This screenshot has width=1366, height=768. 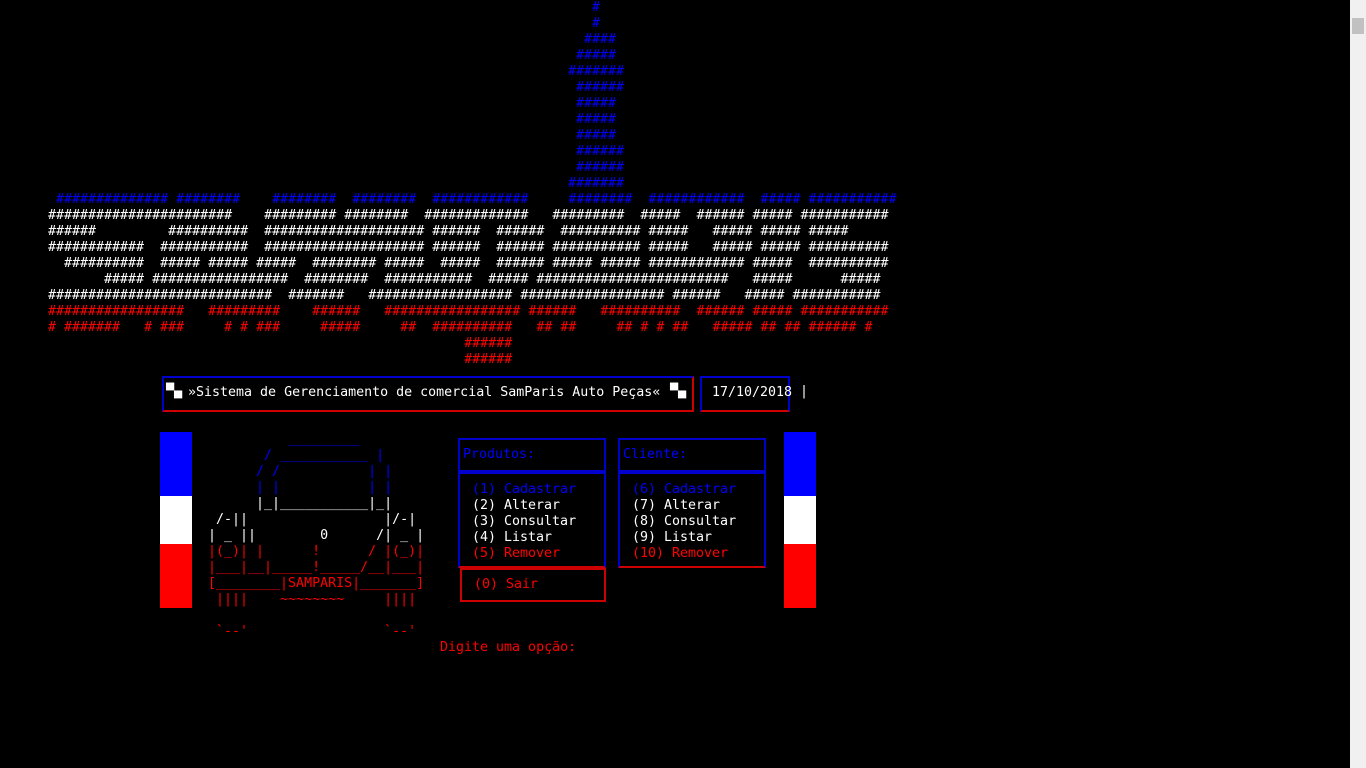 What do you see at coordinates (316, 583) in the screenshot?
I see `car-art-line: [________|SAMPARIS|_______]` at bounding box center [316, 583].